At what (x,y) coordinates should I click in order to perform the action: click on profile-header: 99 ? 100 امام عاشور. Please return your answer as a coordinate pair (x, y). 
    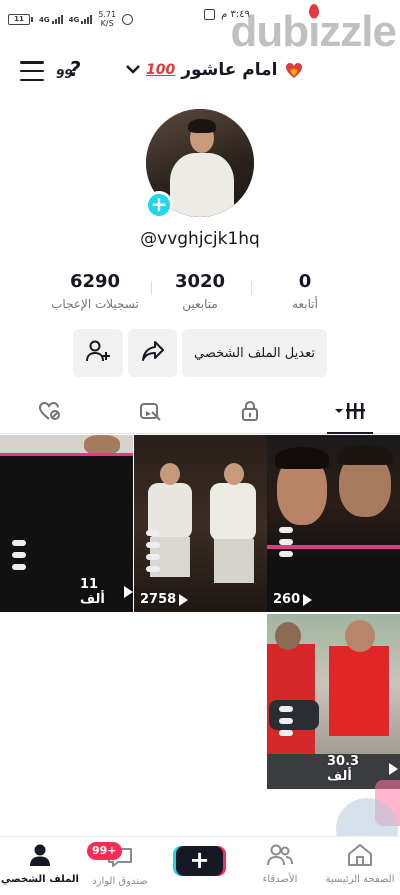
    Looking at the image, I should click on (200, 72).